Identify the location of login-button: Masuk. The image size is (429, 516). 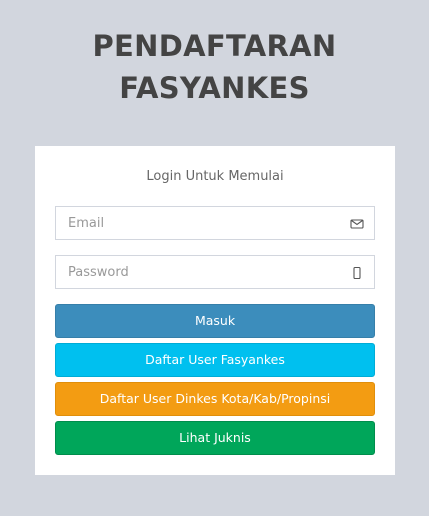
(215, 321).